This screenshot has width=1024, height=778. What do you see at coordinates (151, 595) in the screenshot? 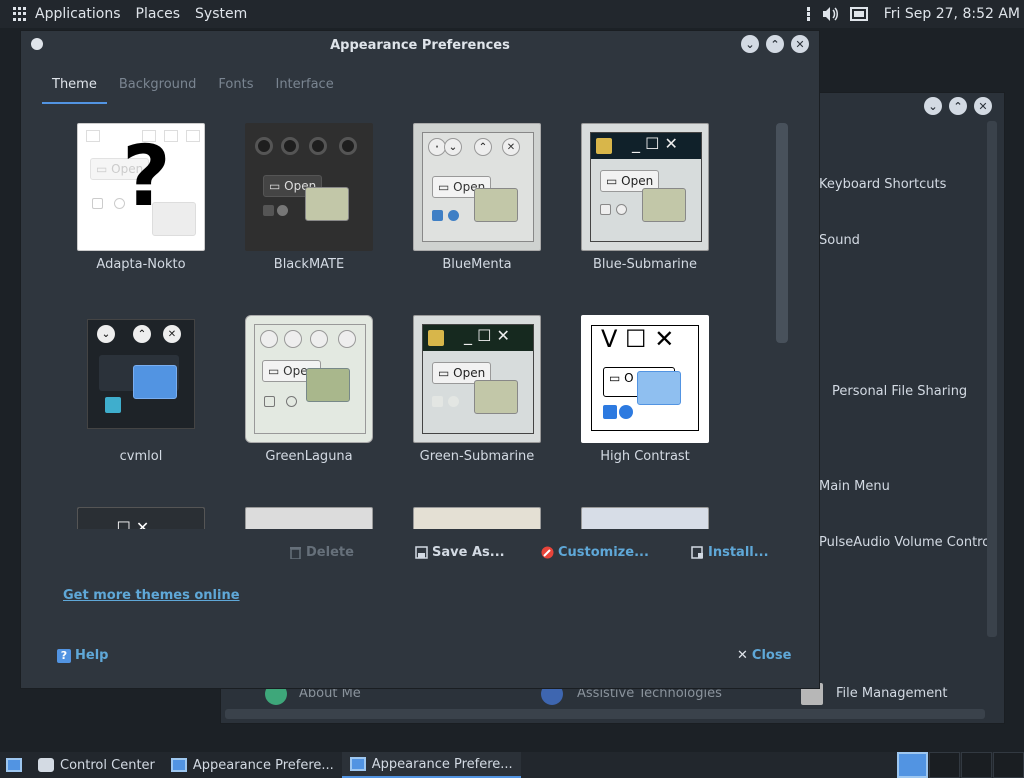
I see `get-more-themes-link: Get more themes online` at bounding box center [151, 595].